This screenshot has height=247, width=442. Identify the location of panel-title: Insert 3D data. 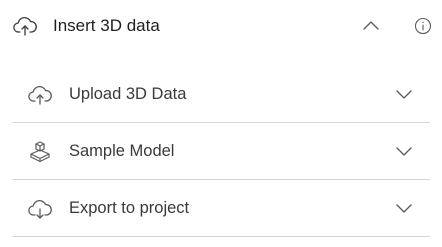
(106, 25).